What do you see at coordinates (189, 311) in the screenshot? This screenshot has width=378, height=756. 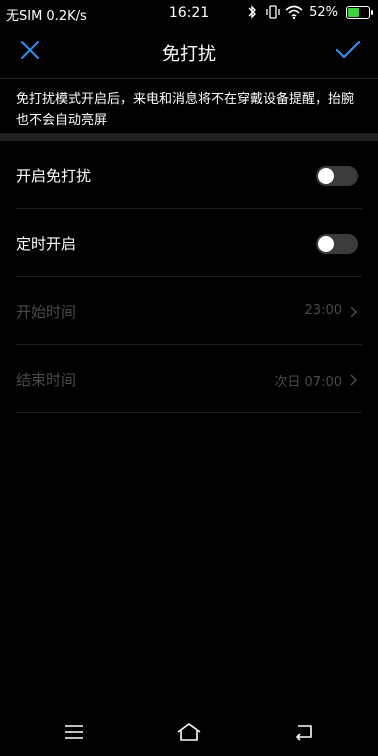 I see `start-time-row: 开始时间 23:00` at bounding box center [189, 311].